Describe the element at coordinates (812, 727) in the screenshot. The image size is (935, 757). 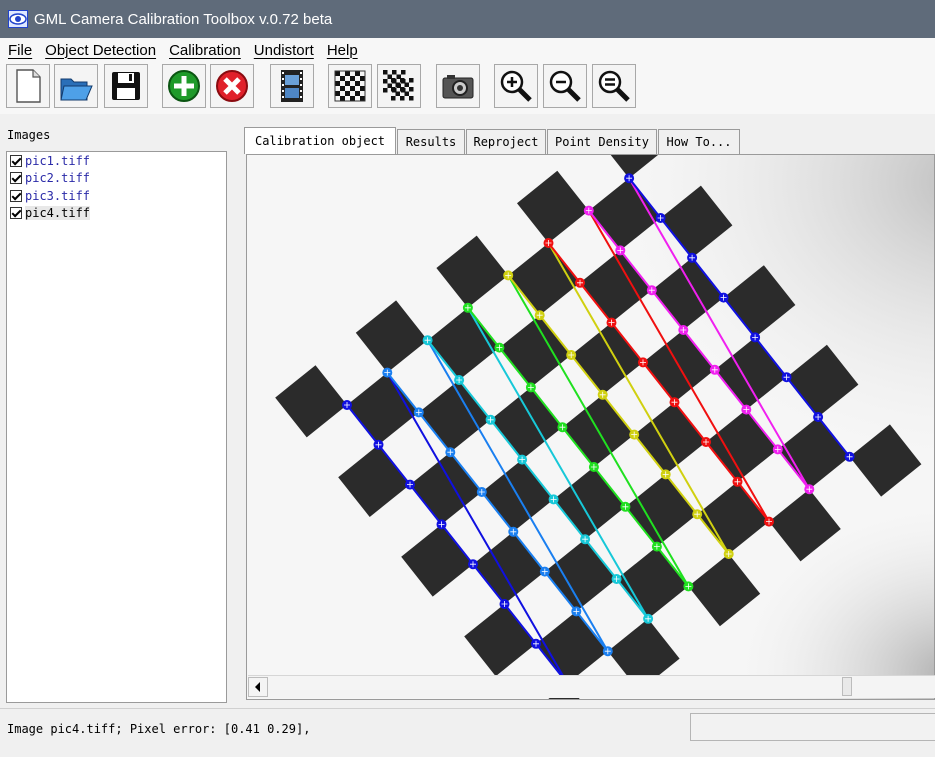
I see `status-field` at that location.